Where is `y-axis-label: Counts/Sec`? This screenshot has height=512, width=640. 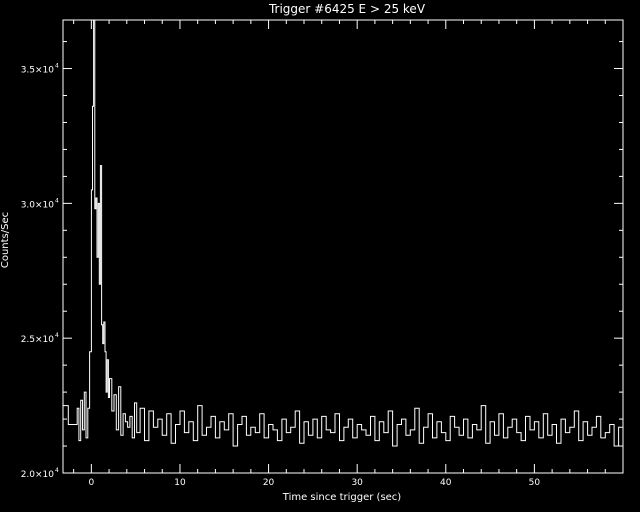 y-axis-label: Counts/Sec is located at coordinates (5, 240).